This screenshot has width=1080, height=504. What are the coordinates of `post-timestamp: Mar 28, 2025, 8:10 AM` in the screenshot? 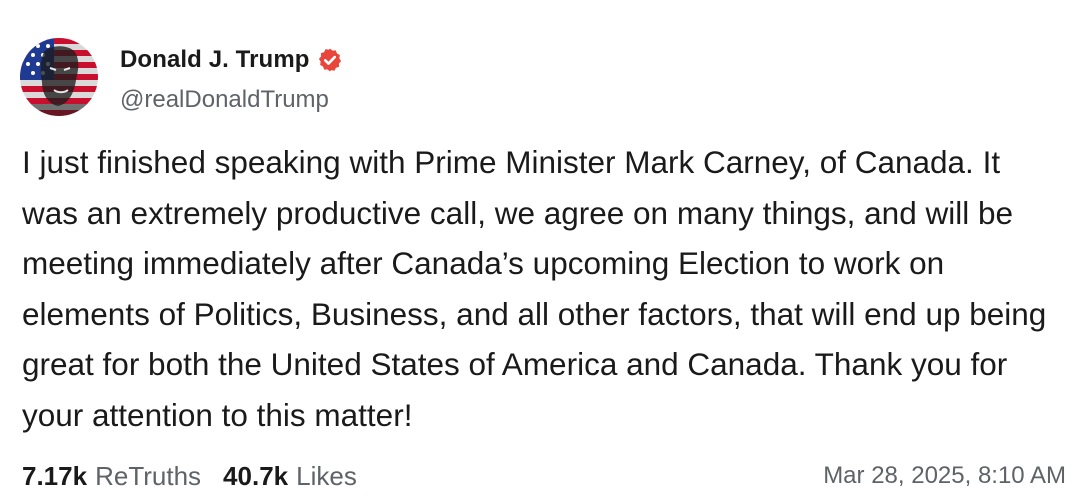 It's located at (944, 476).